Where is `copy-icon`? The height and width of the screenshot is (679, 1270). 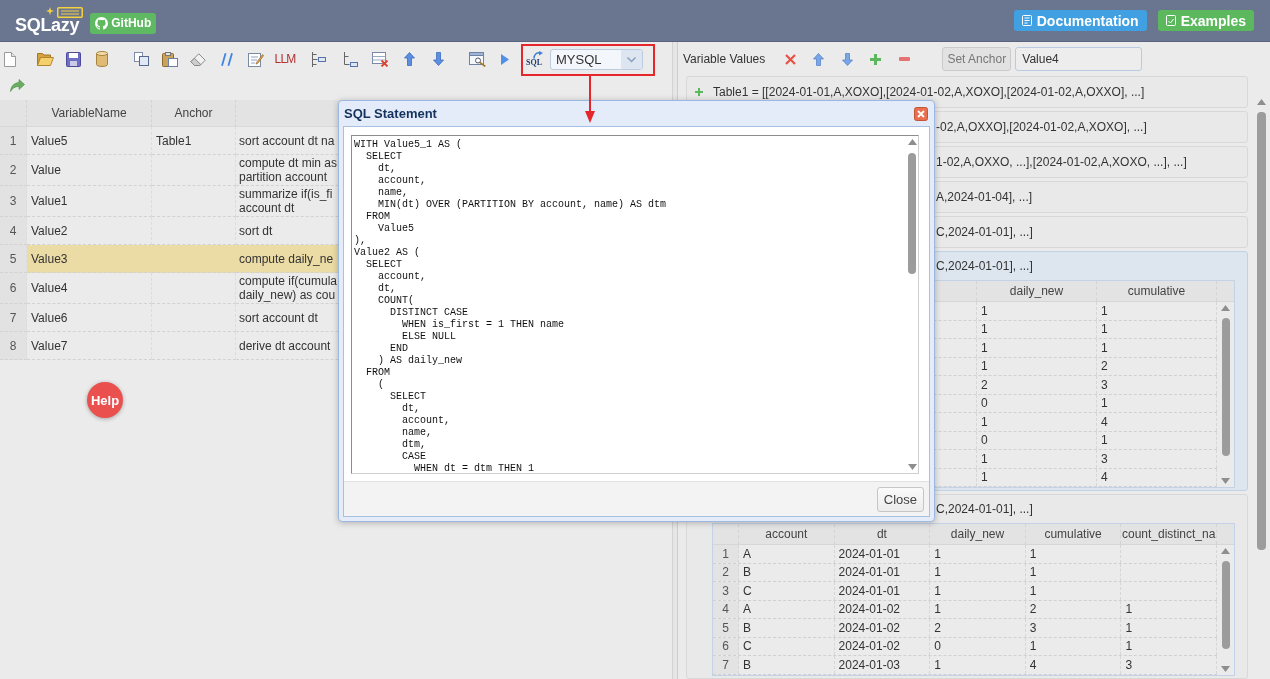
copy-icon is located at coordinates (141, 59).